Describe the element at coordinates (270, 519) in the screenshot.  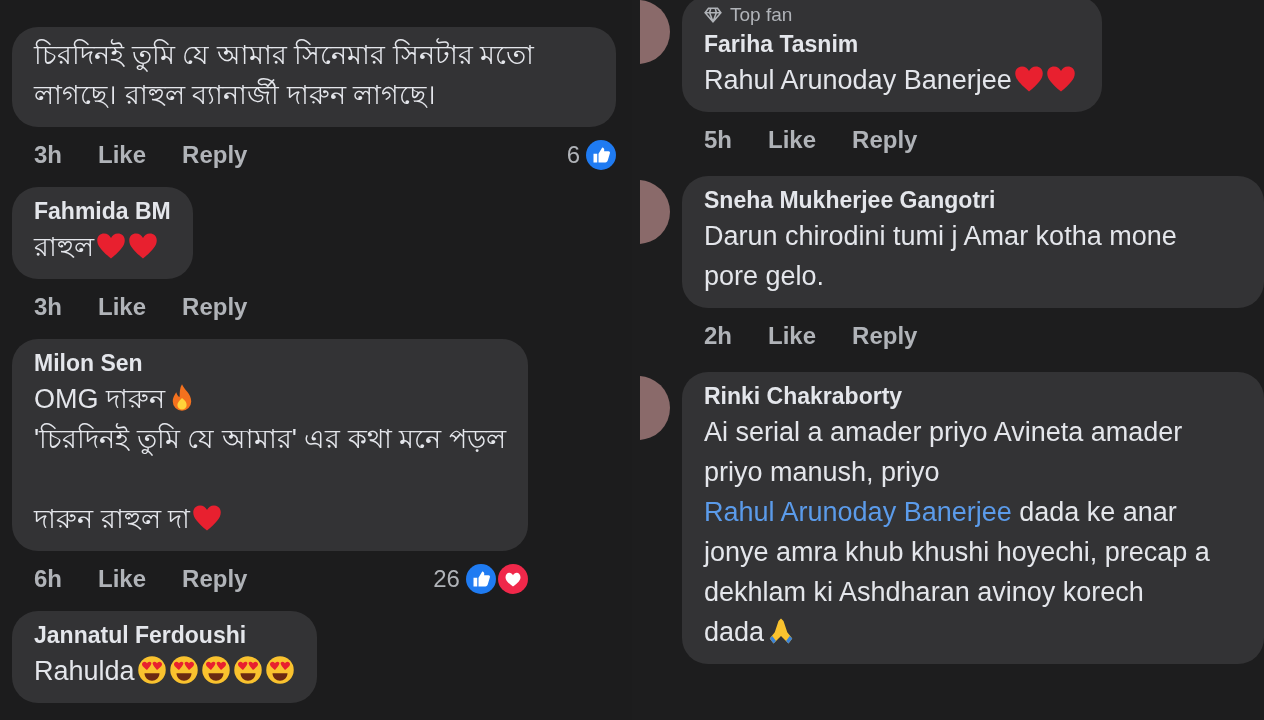
I see `comment-text: দারুন রাহুল দা` at that location.